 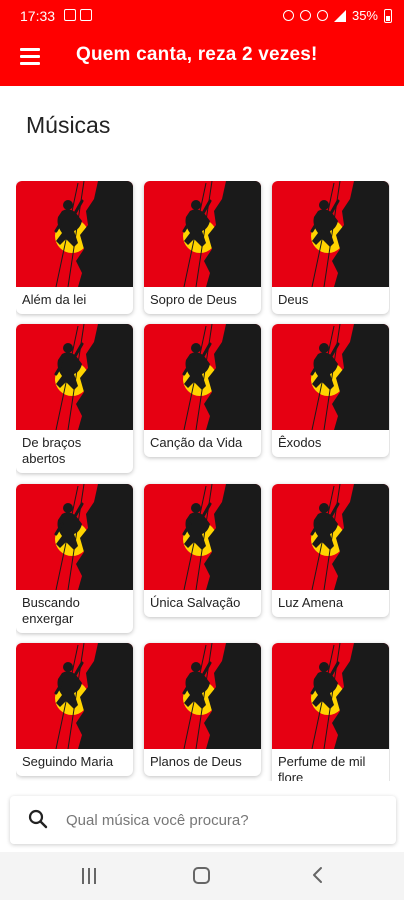 What do you see at coordinates (38, 819) in the screenshot?
I see `search-icon` at bounding box center [38, 819].